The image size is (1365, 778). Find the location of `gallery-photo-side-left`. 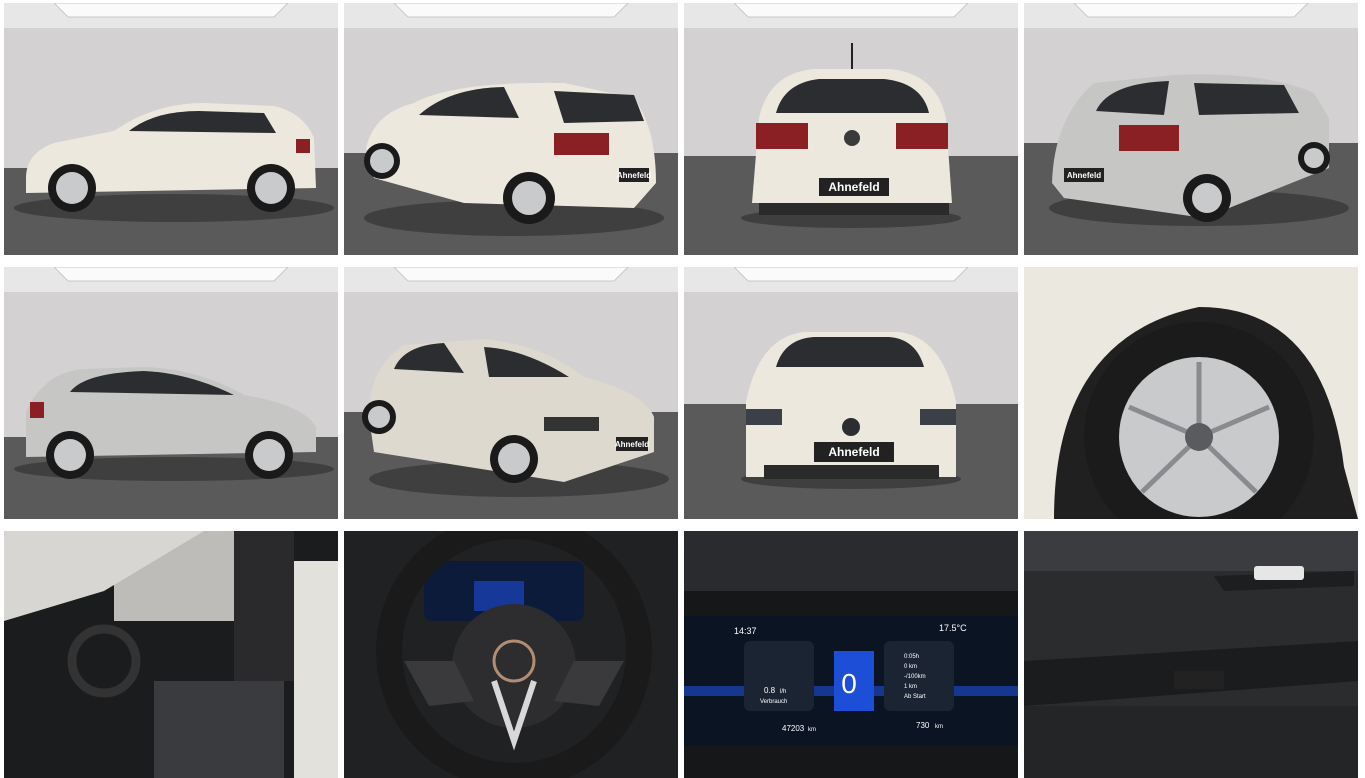

gallery-photo-side-left is located at coordinates (171, 129).